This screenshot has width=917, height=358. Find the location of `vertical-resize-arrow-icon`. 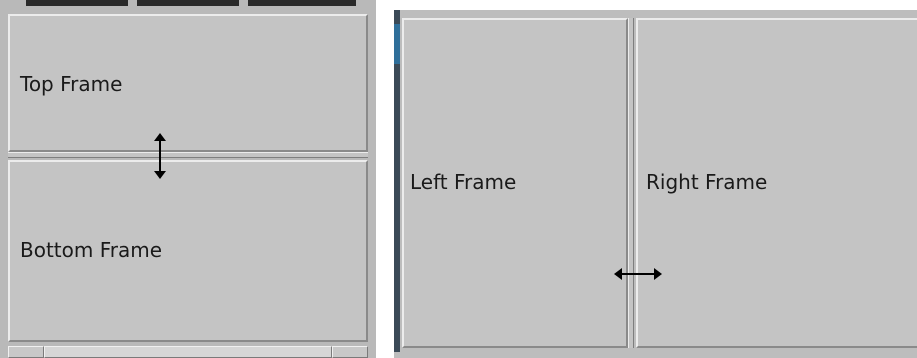

vertical-resize-arrow-icon is located at coordinates (160, 156).